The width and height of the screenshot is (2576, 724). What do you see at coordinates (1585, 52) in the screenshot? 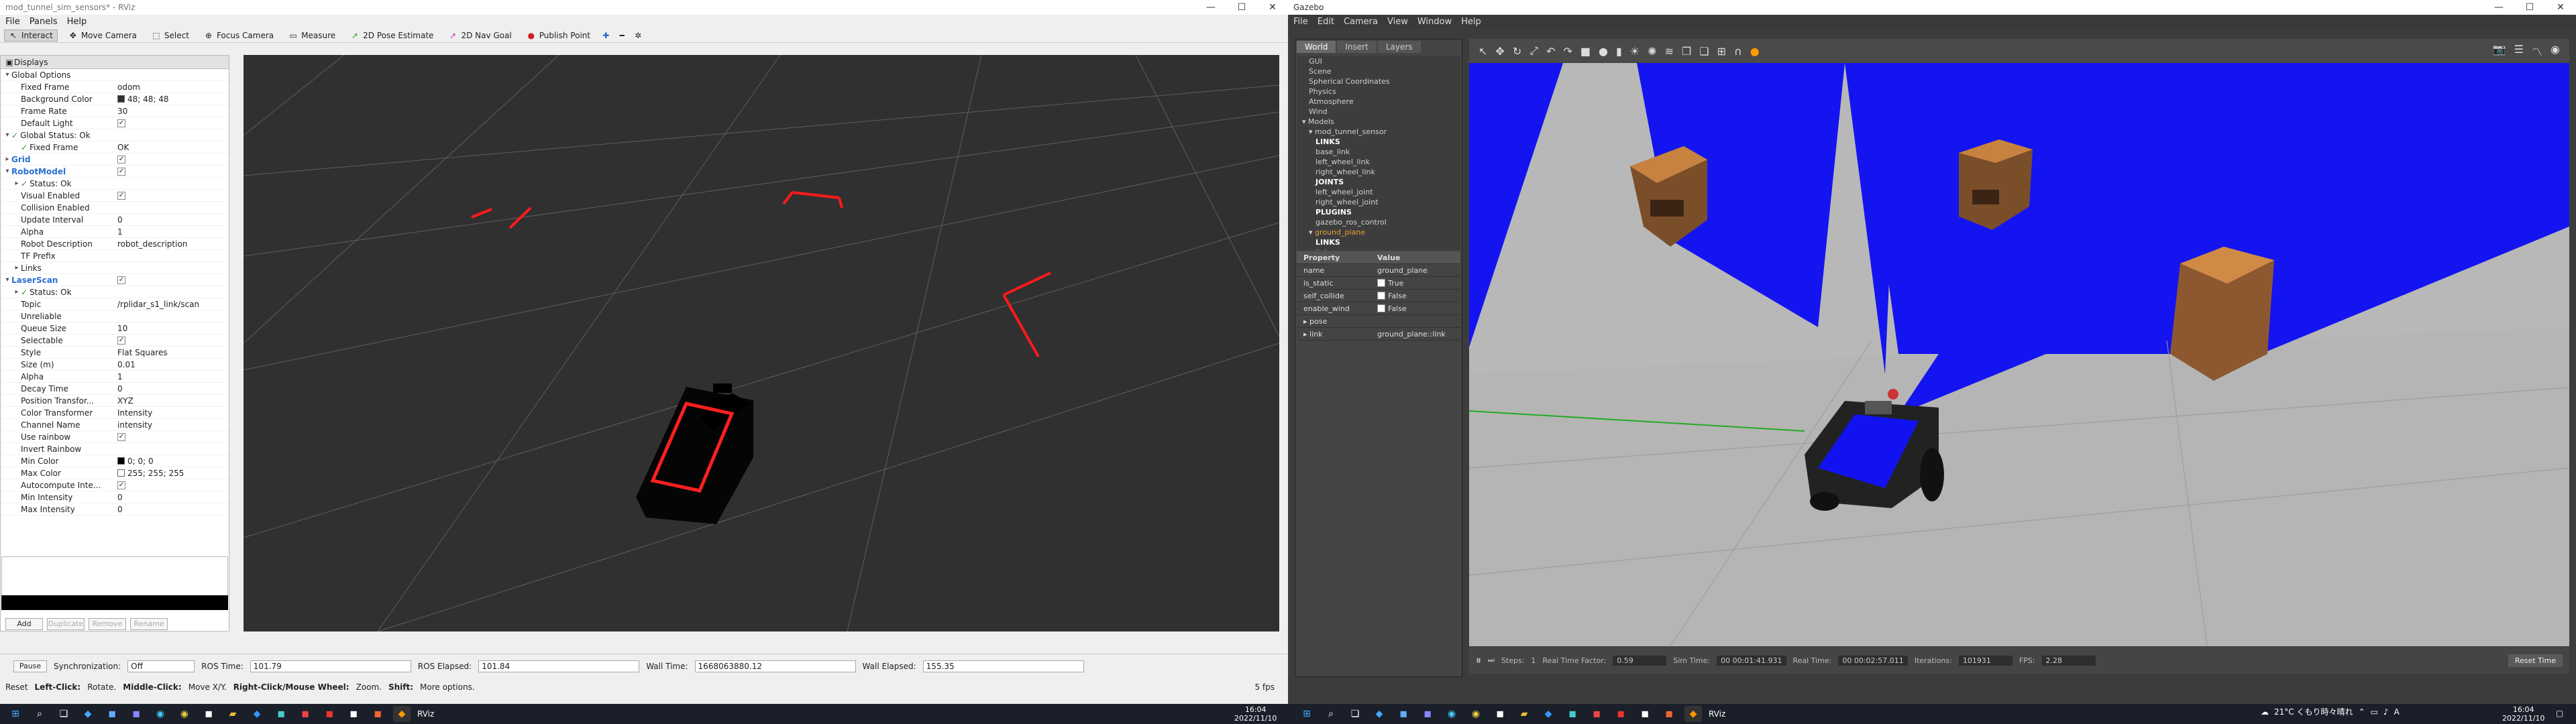
I see `box-icon: ■` at bounding box center [1585, 52].